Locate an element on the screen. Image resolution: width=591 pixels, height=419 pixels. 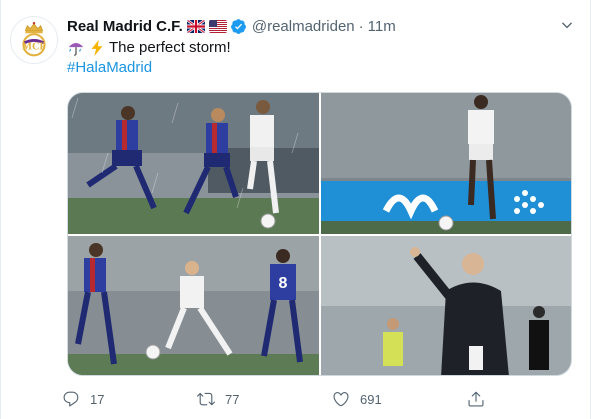
avatar: MCF is located at coordinates (34, 40).